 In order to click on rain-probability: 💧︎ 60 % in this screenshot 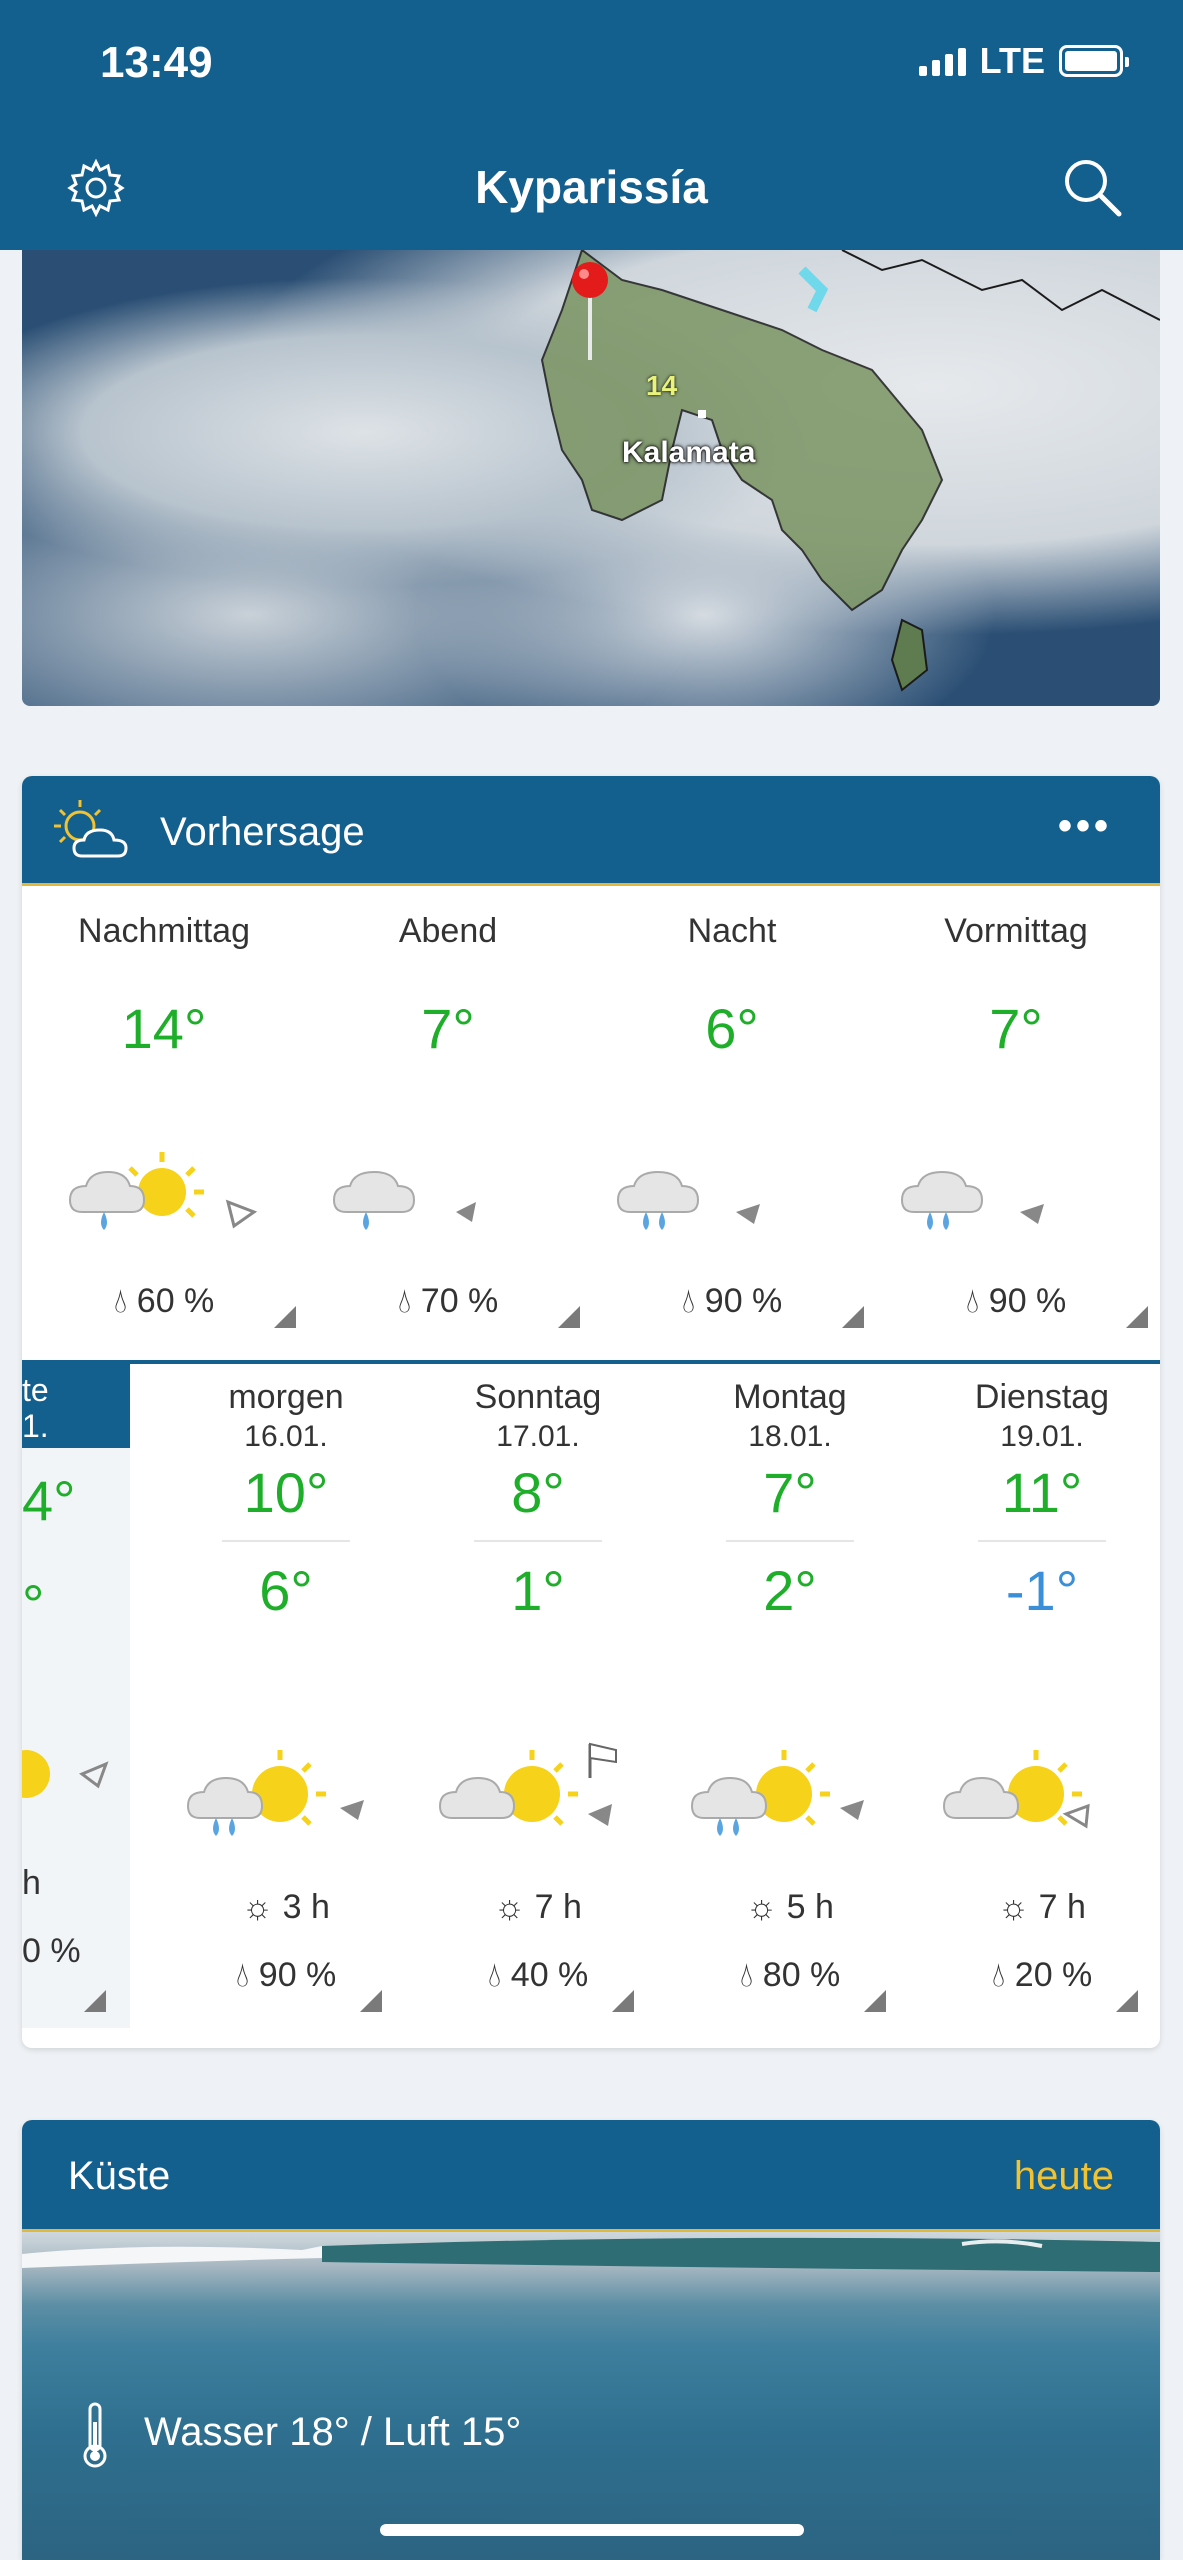, I will do `click(164, 1301)`.